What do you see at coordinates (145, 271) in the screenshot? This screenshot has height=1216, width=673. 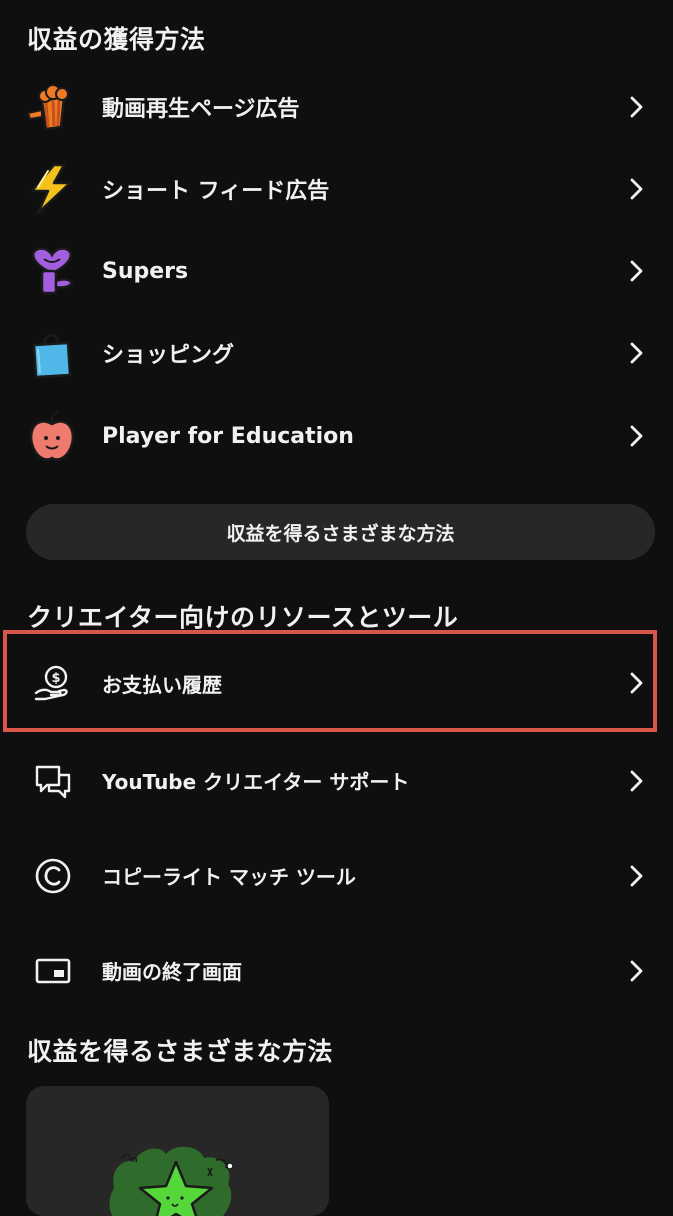 I see `monetization-item-label: Supers` at bounding box center [145, 271].